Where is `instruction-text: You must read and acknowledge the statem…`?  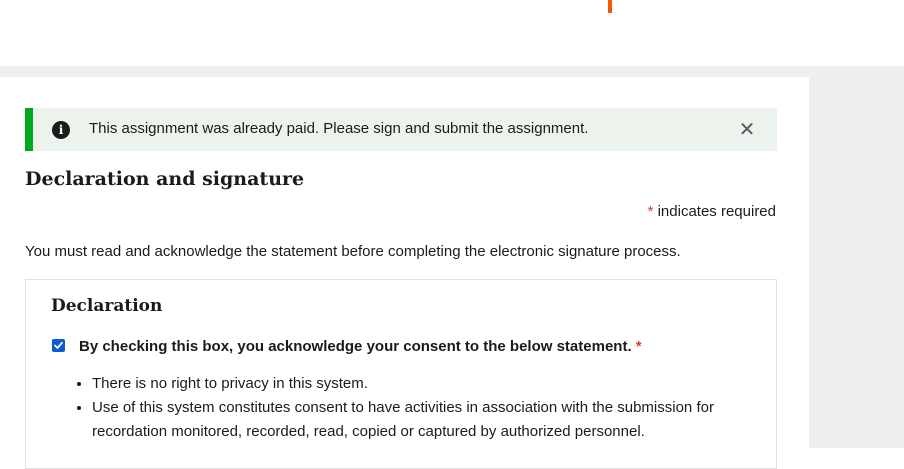 instruction-text: You must read and acknowledge the statem… is located at coordinates (353, 251).